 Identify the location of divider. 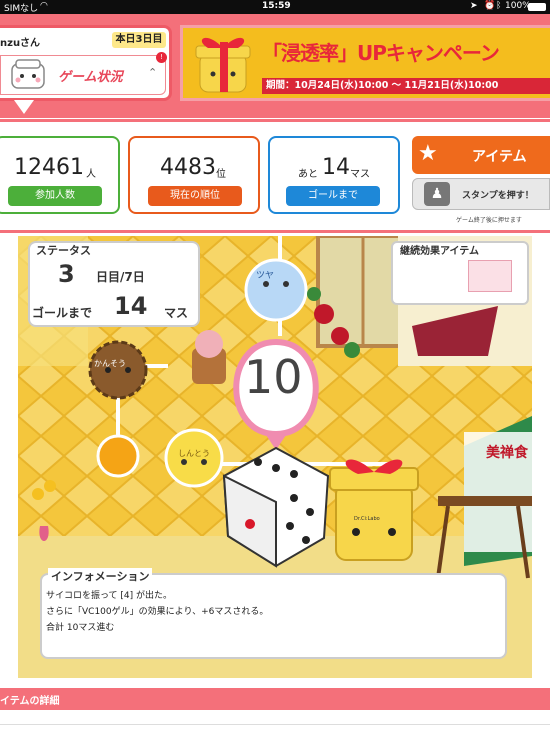
(275, 120).